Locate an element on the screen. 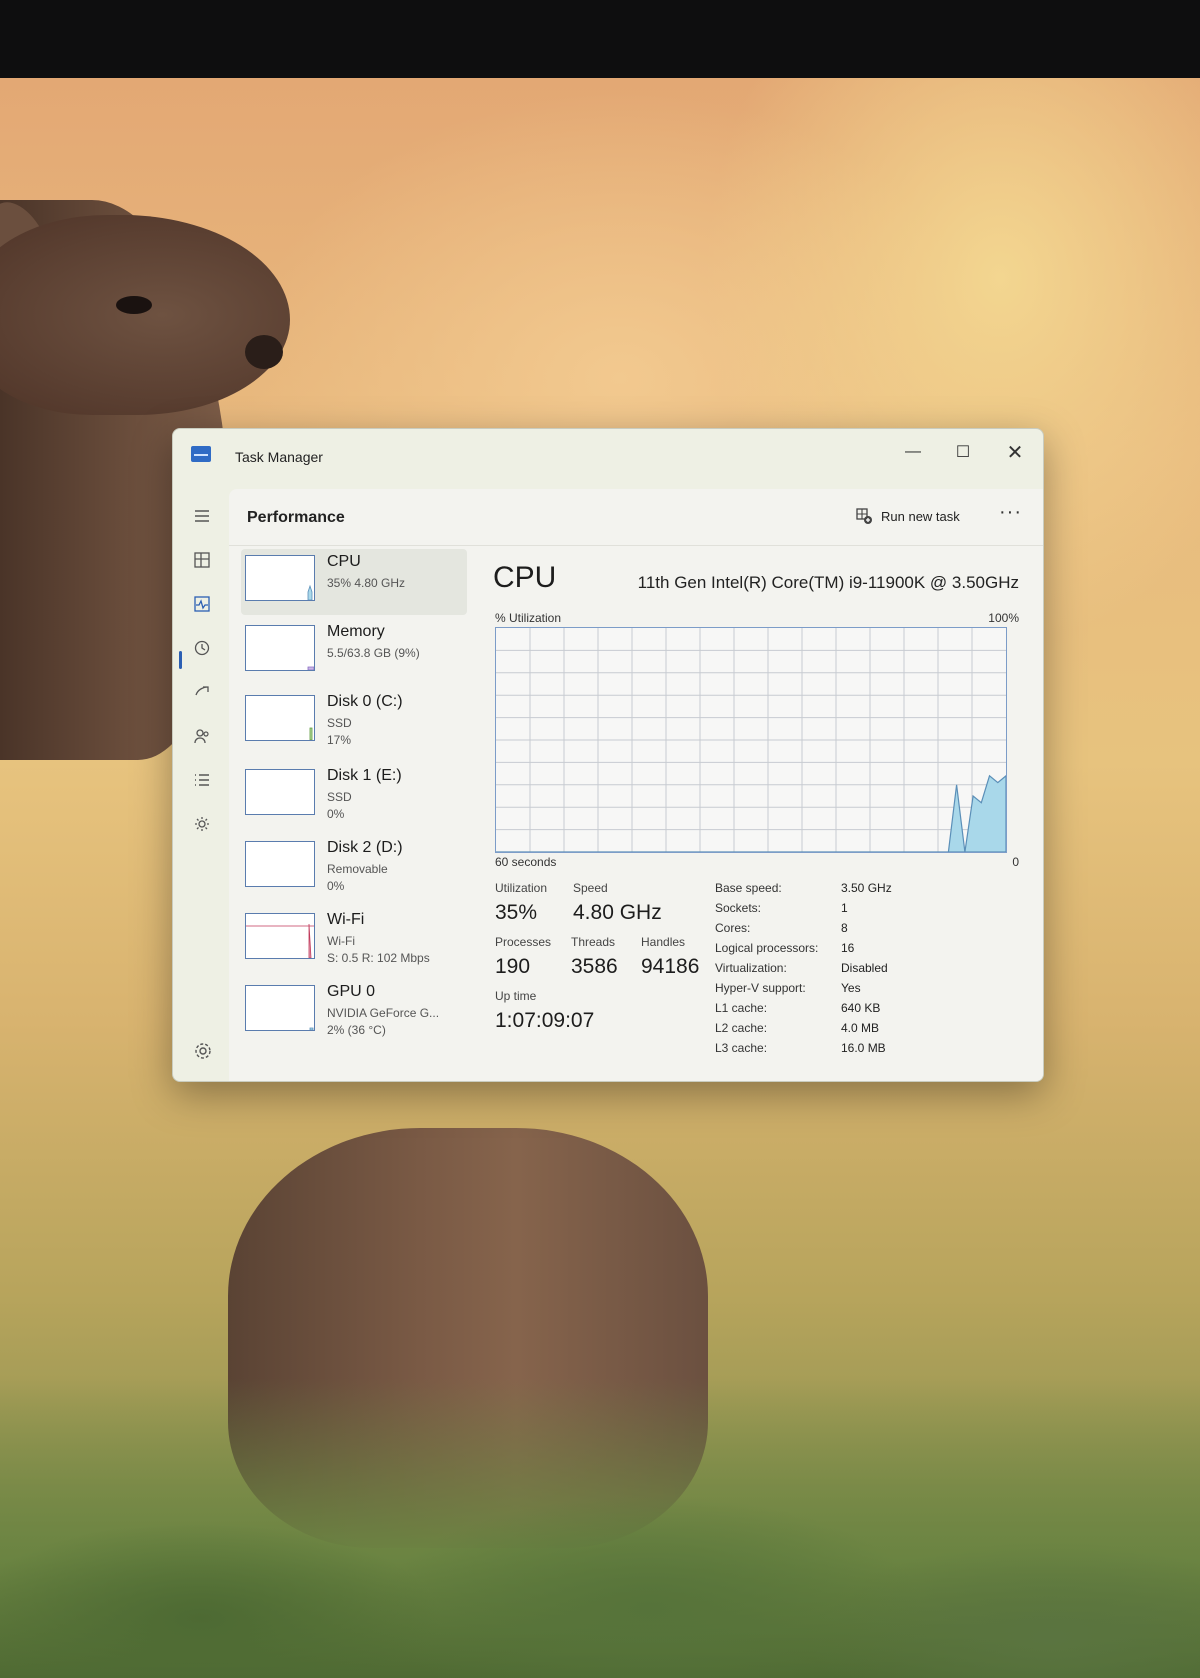 This screenshot has width=1200, height=1678. nav-startup-apps is located at coordinates (202, 692).